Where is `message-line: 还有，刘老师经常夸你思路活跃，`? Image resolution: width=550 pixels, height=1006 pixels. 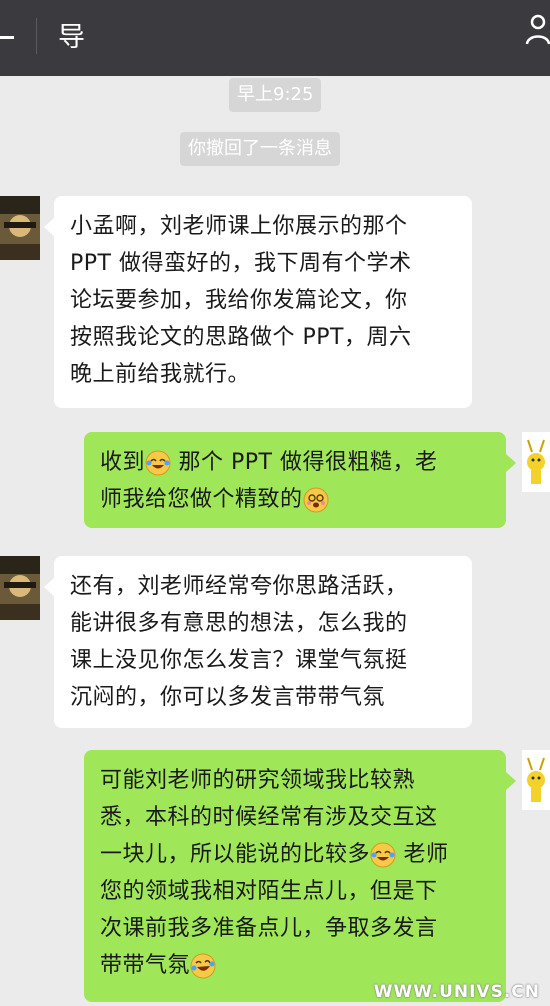 message-line: 还有，刘老师经常夸你思路活跃， is located at coordinates (239, 586).